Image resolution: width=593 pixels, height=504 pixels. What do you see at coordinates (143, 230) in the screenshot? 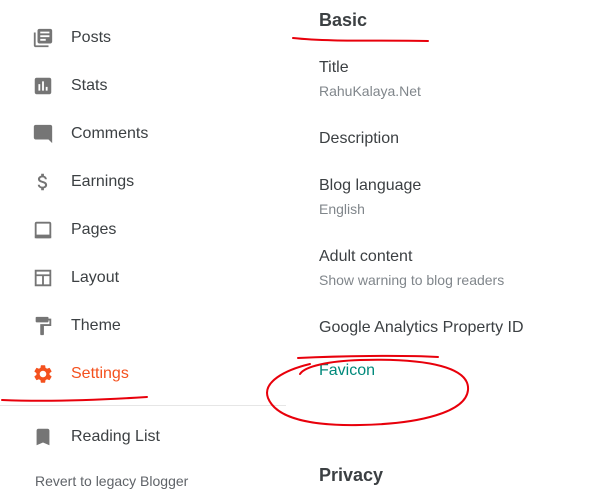
I see `sidebar-item-pages: Pages` at bounding box center [143, 230].